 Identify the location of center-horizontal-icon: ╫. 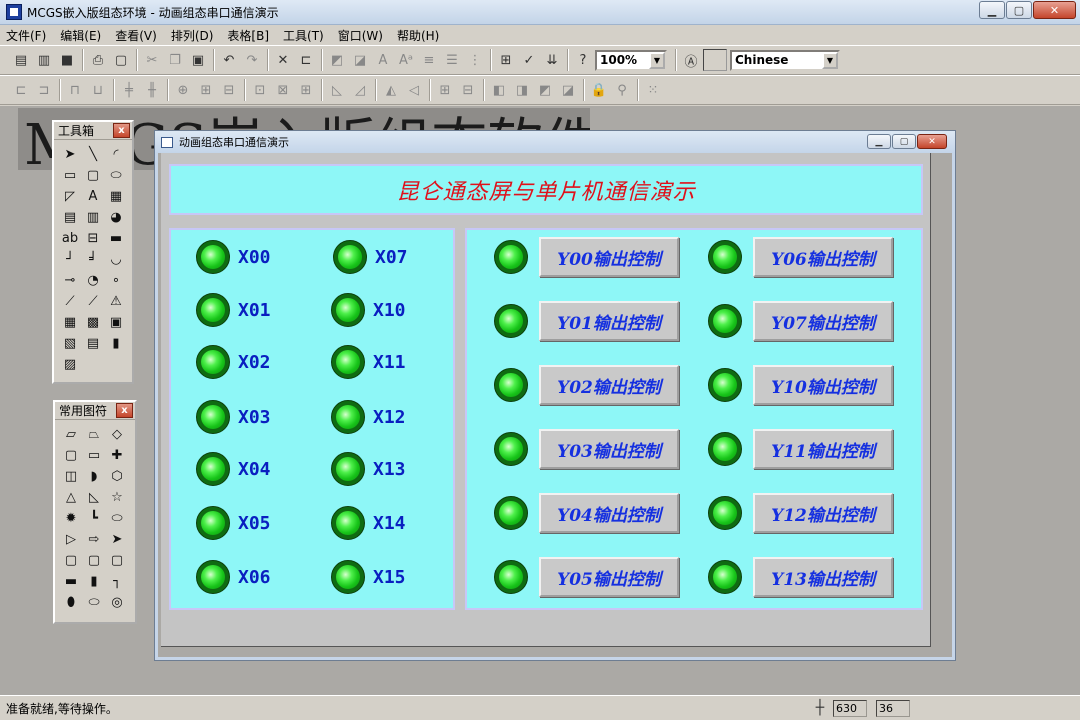
(152, 90).